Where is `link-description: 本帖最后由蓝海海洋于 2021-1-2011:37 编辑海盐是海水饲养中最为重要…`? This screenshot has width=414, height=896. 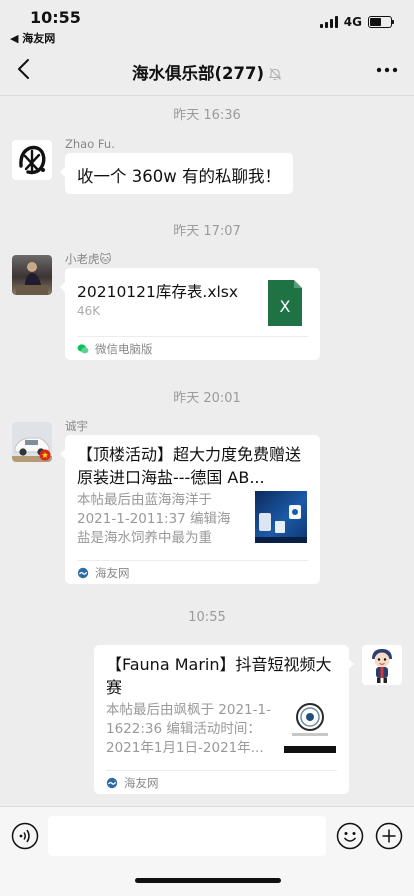
link-description: 本帖最后由蓝海海洋于 2021-1-2011:37 编辑海盐是海水饲养中最为重要… is located at coordinates (154, 519).